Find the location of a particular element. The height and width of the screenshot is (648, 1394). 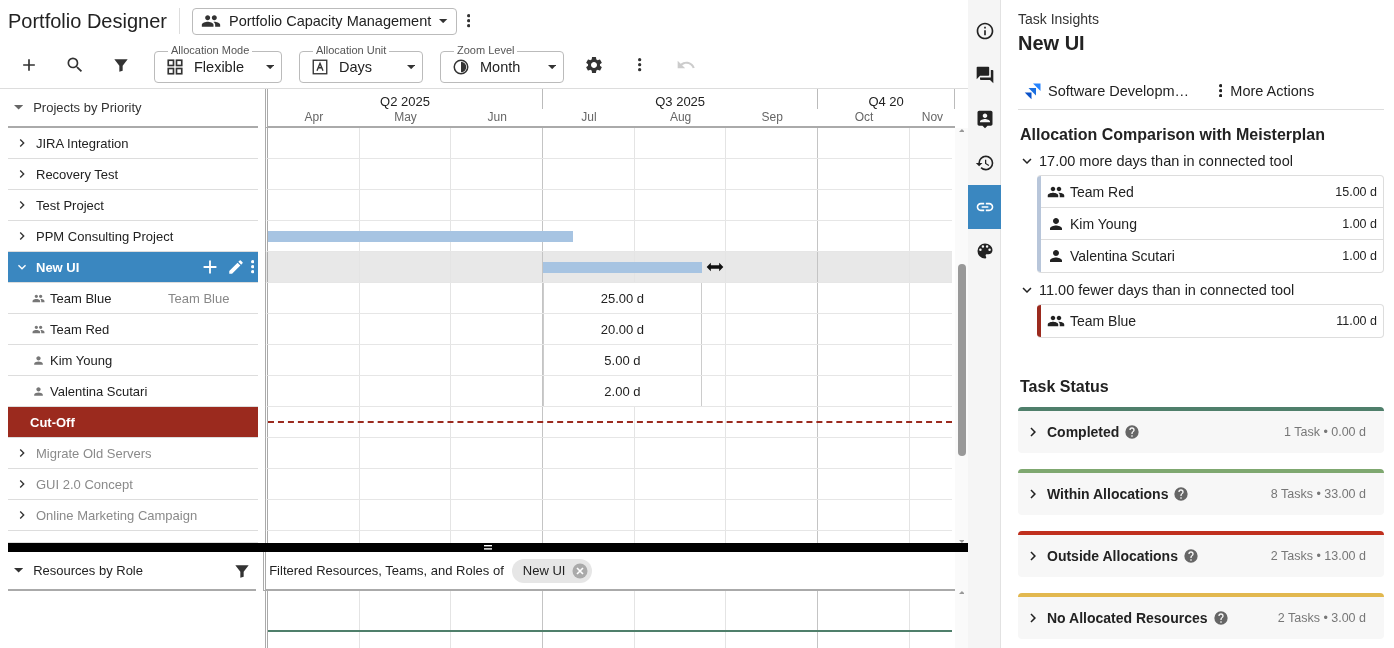

quarter-label: Q2 2025 is located at coordinates (405, 101).